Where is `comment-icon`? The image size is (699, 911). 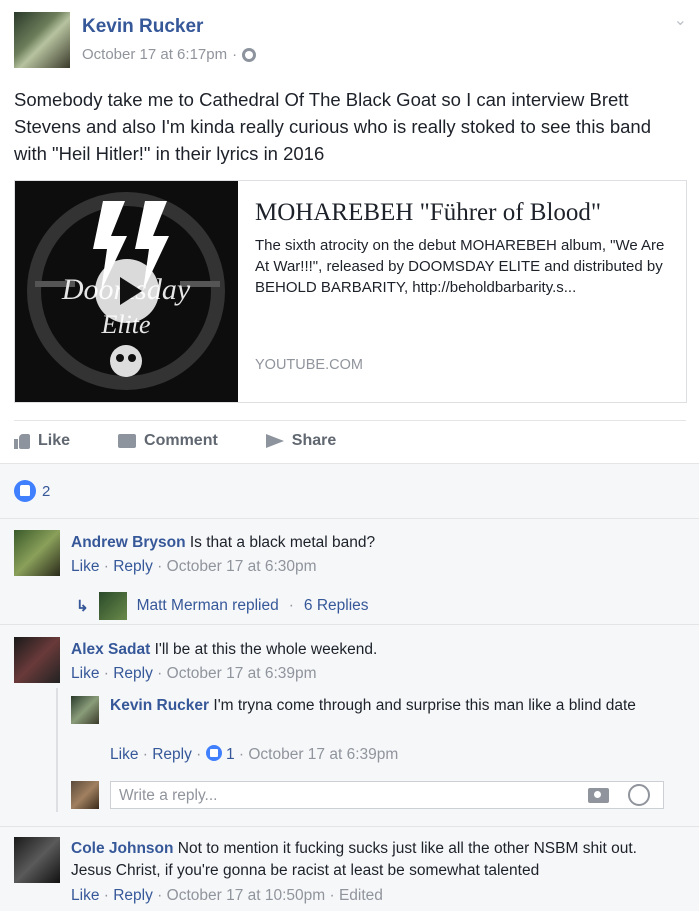
comment-icon is located at coordinates (127, 441).